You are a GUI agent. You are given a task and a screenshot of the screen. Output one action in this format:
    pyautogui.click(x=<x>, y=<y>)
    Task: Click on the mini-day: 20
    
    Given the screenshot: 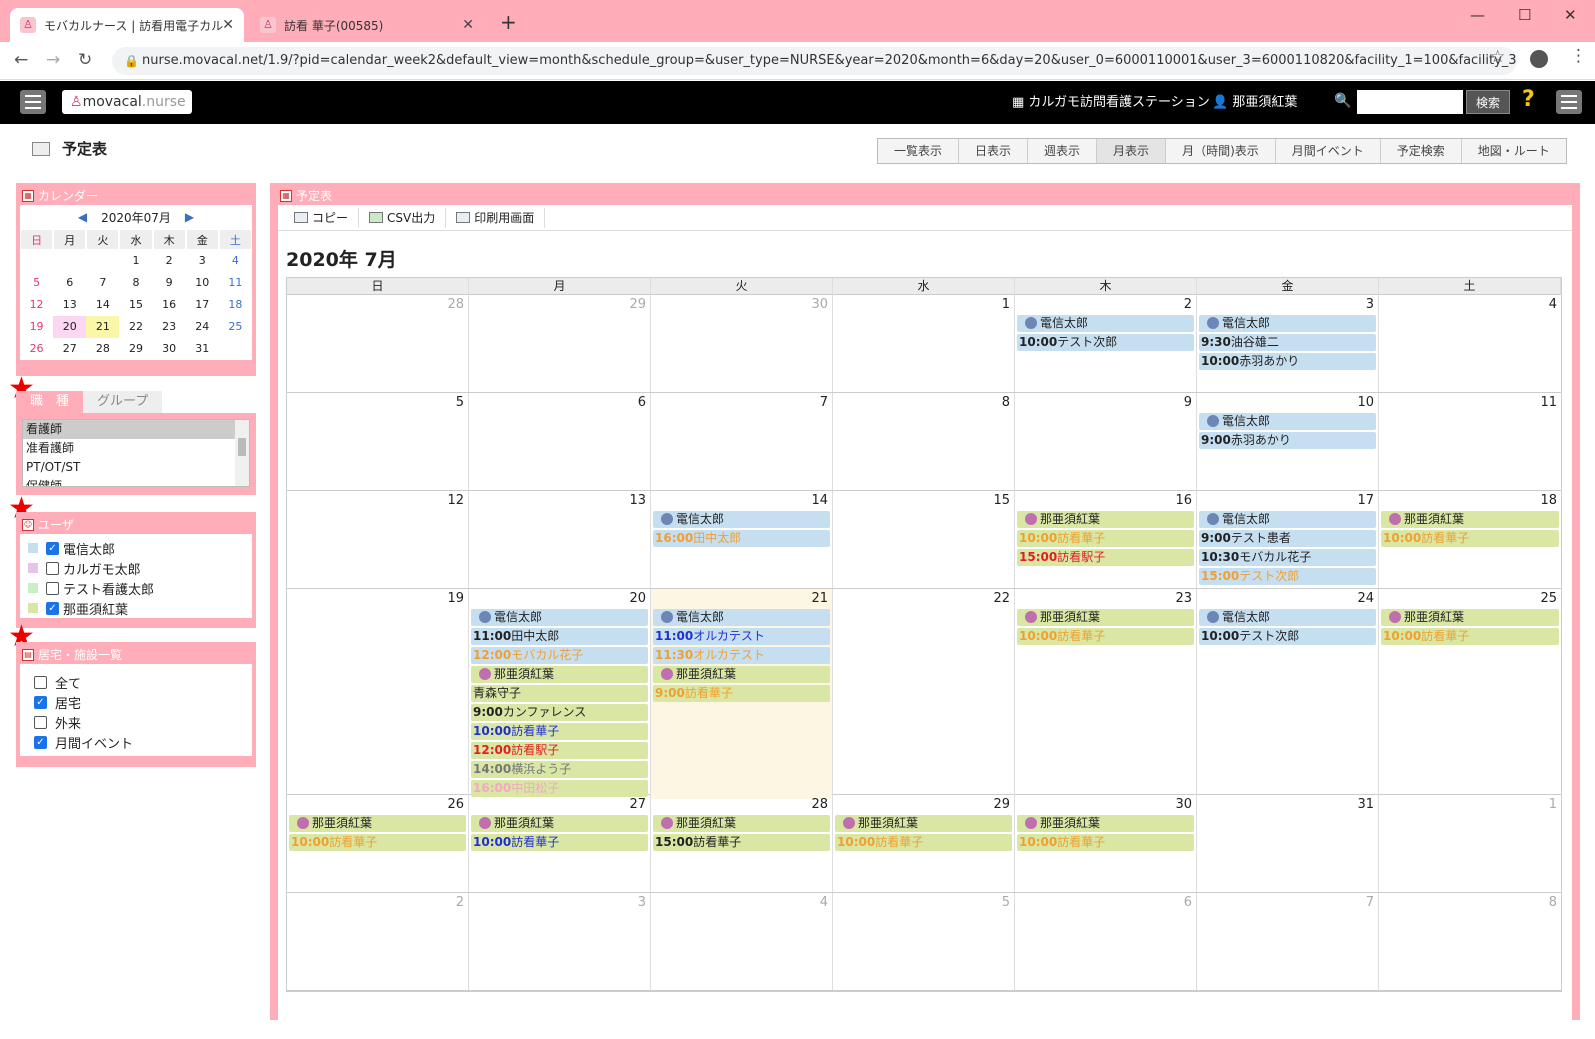 What is the action you would take?
    pyautogui.click(x=70, y=327)
    